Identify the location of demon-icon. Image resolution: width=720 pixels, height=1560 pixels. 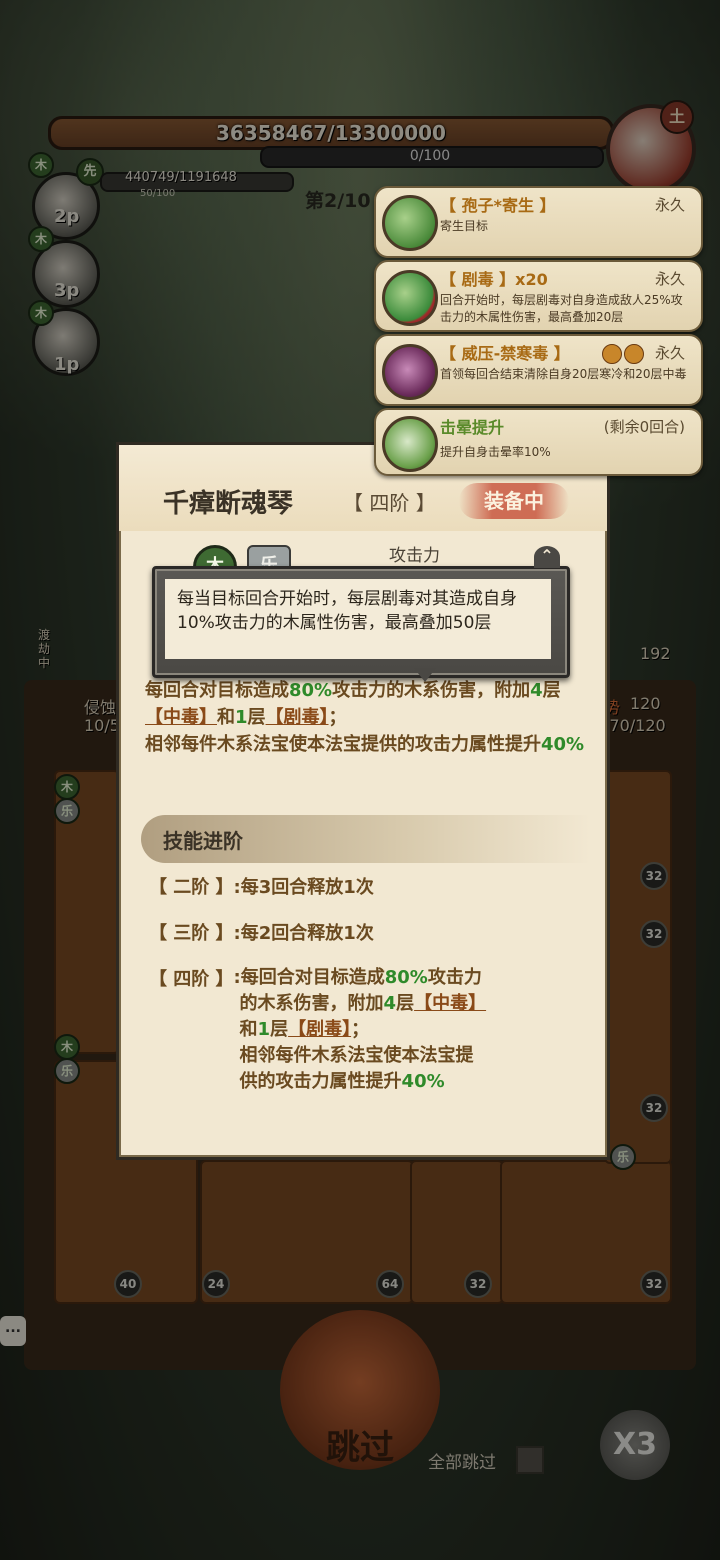
(410, 372).